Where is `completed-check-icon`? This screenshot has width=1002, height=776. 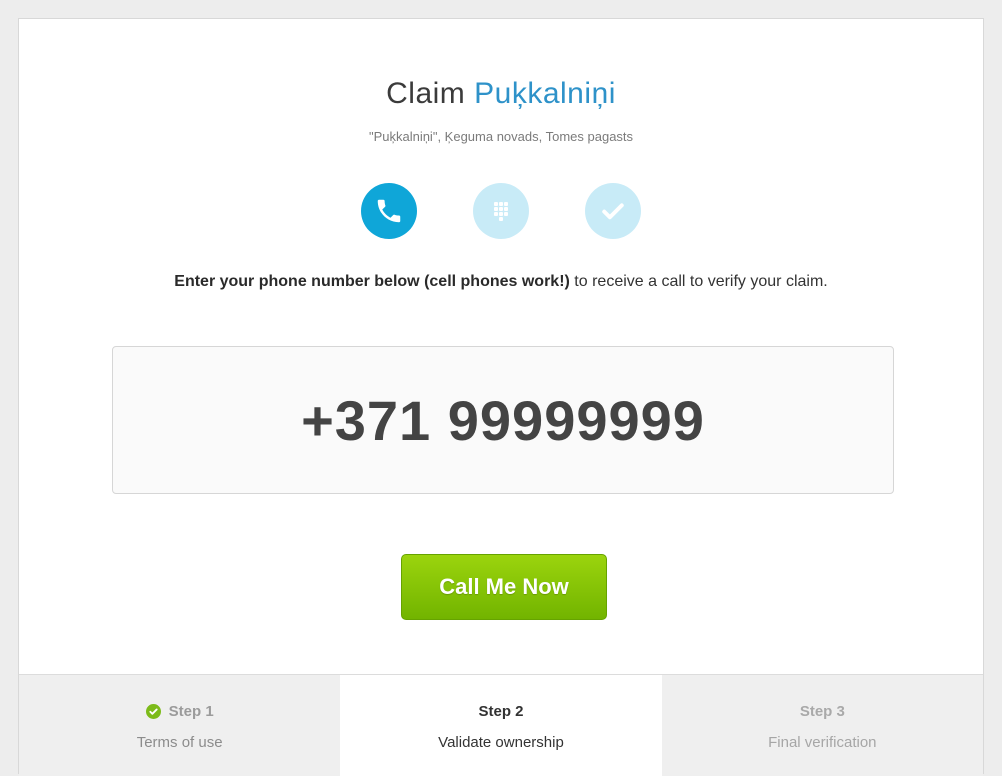 completed-check-icon is located at coordinates (153, 711).